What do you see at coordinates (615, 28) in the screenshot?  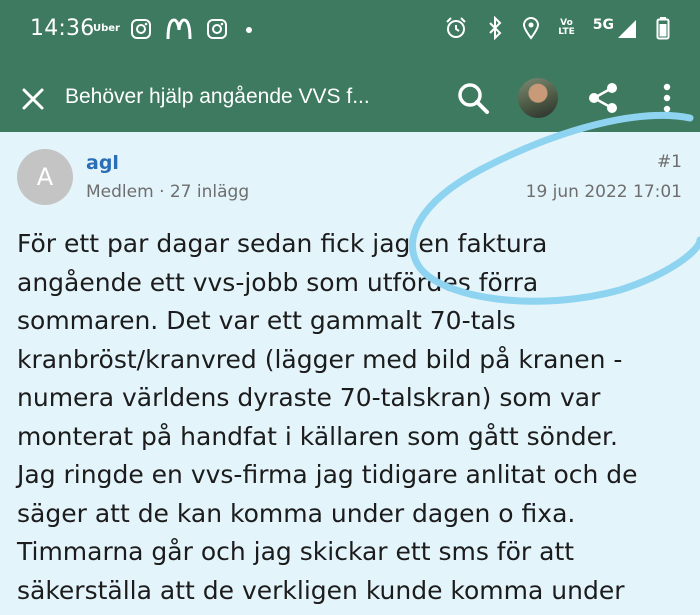 I see `network-indicator: 5G` at bounding box center [615, 28].